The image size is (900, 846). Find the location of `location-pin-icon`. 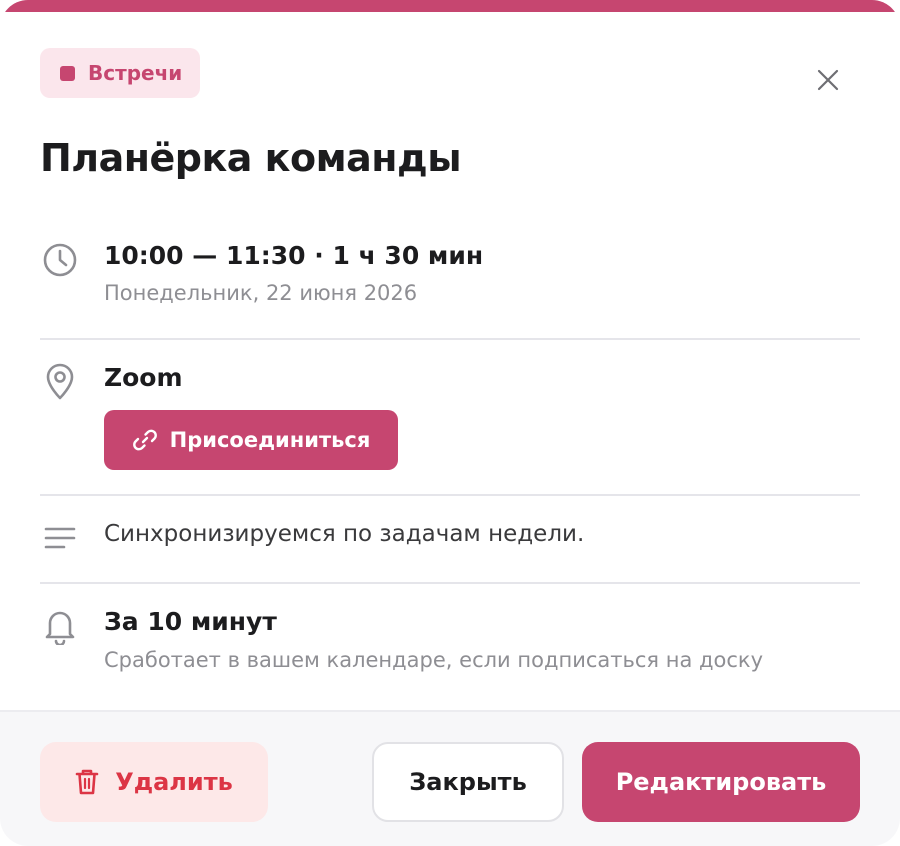

location-pin-icon is located at coordinates (60, 382).